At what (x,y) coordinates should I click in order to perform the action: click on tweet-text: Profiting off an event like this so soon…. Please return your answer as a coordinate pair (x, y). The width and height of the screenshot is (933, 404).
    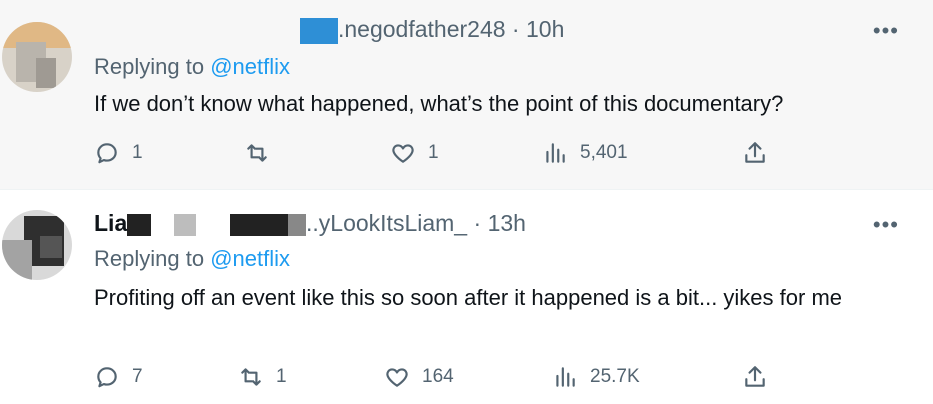
    Looking at the image, I should click on (468, 297).